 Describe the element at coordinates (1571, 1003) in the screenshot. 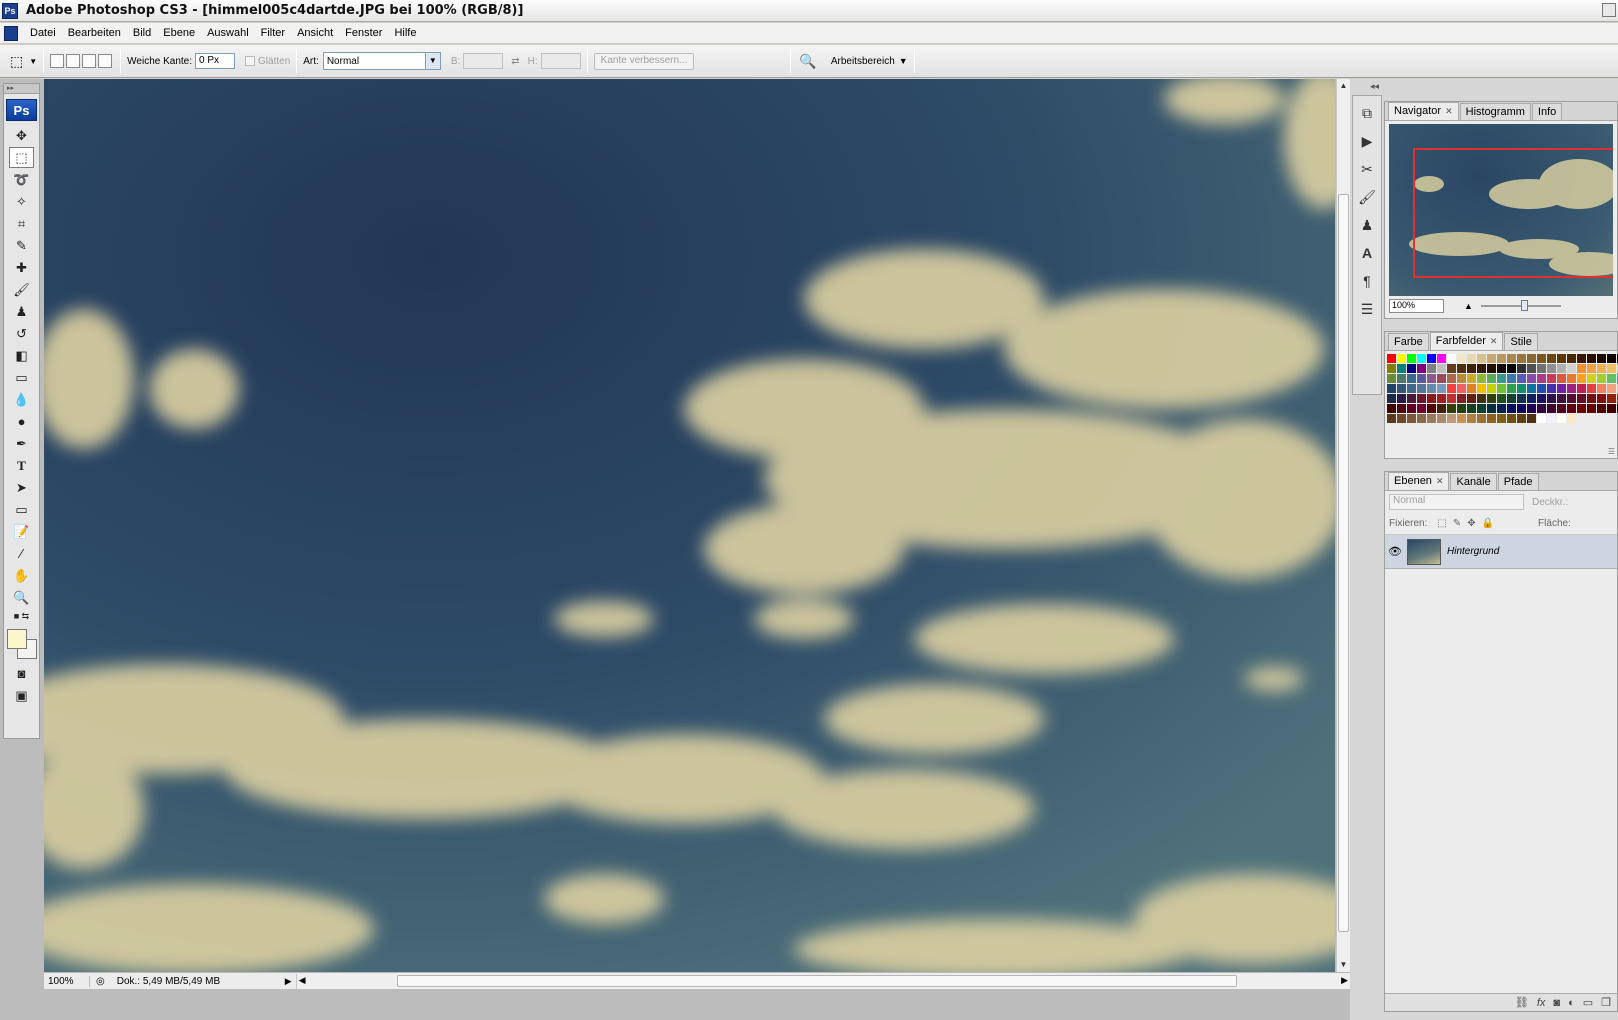

I see `adjustment-layer-icon: ◐` at that location.